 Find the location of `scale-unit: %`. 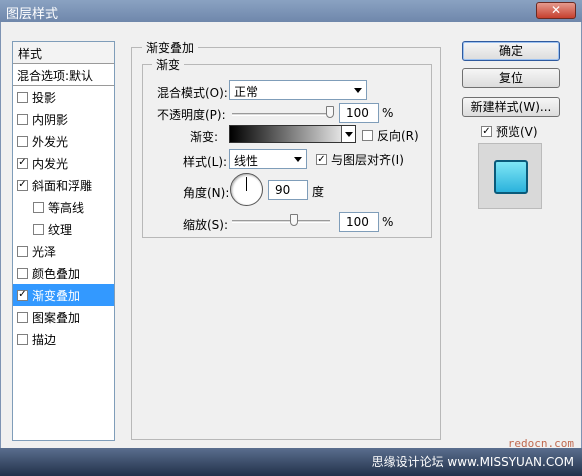

scale-unit: % is located at coordinates (388, 222).